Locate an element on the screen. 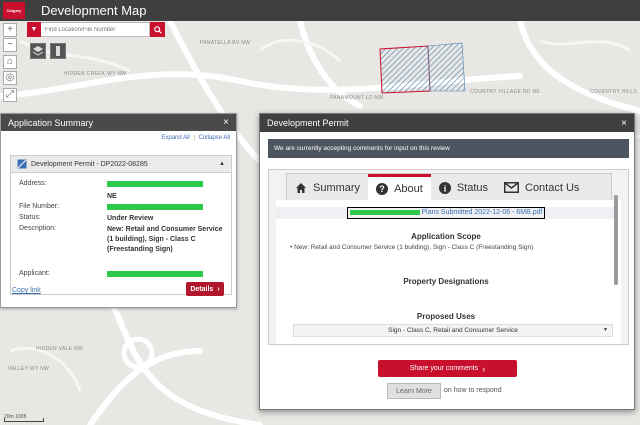 The image size is (640, 425). street-label: COUNTRY VILLAGE RD NE is located at coordinates (505, 92).